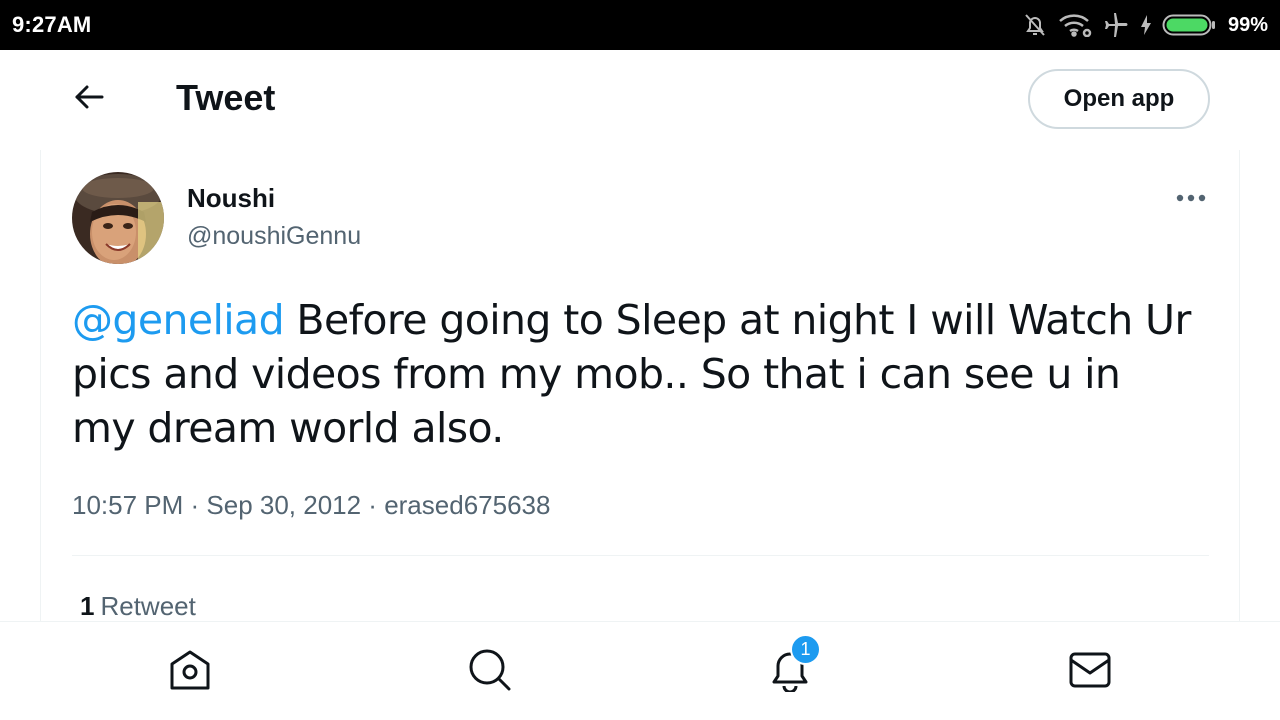 The width and height of the screenshot is (1280, 720). Describe the element at coordinates (1035, 25) in the screenshot. I see `bell-off-icon` at that location.